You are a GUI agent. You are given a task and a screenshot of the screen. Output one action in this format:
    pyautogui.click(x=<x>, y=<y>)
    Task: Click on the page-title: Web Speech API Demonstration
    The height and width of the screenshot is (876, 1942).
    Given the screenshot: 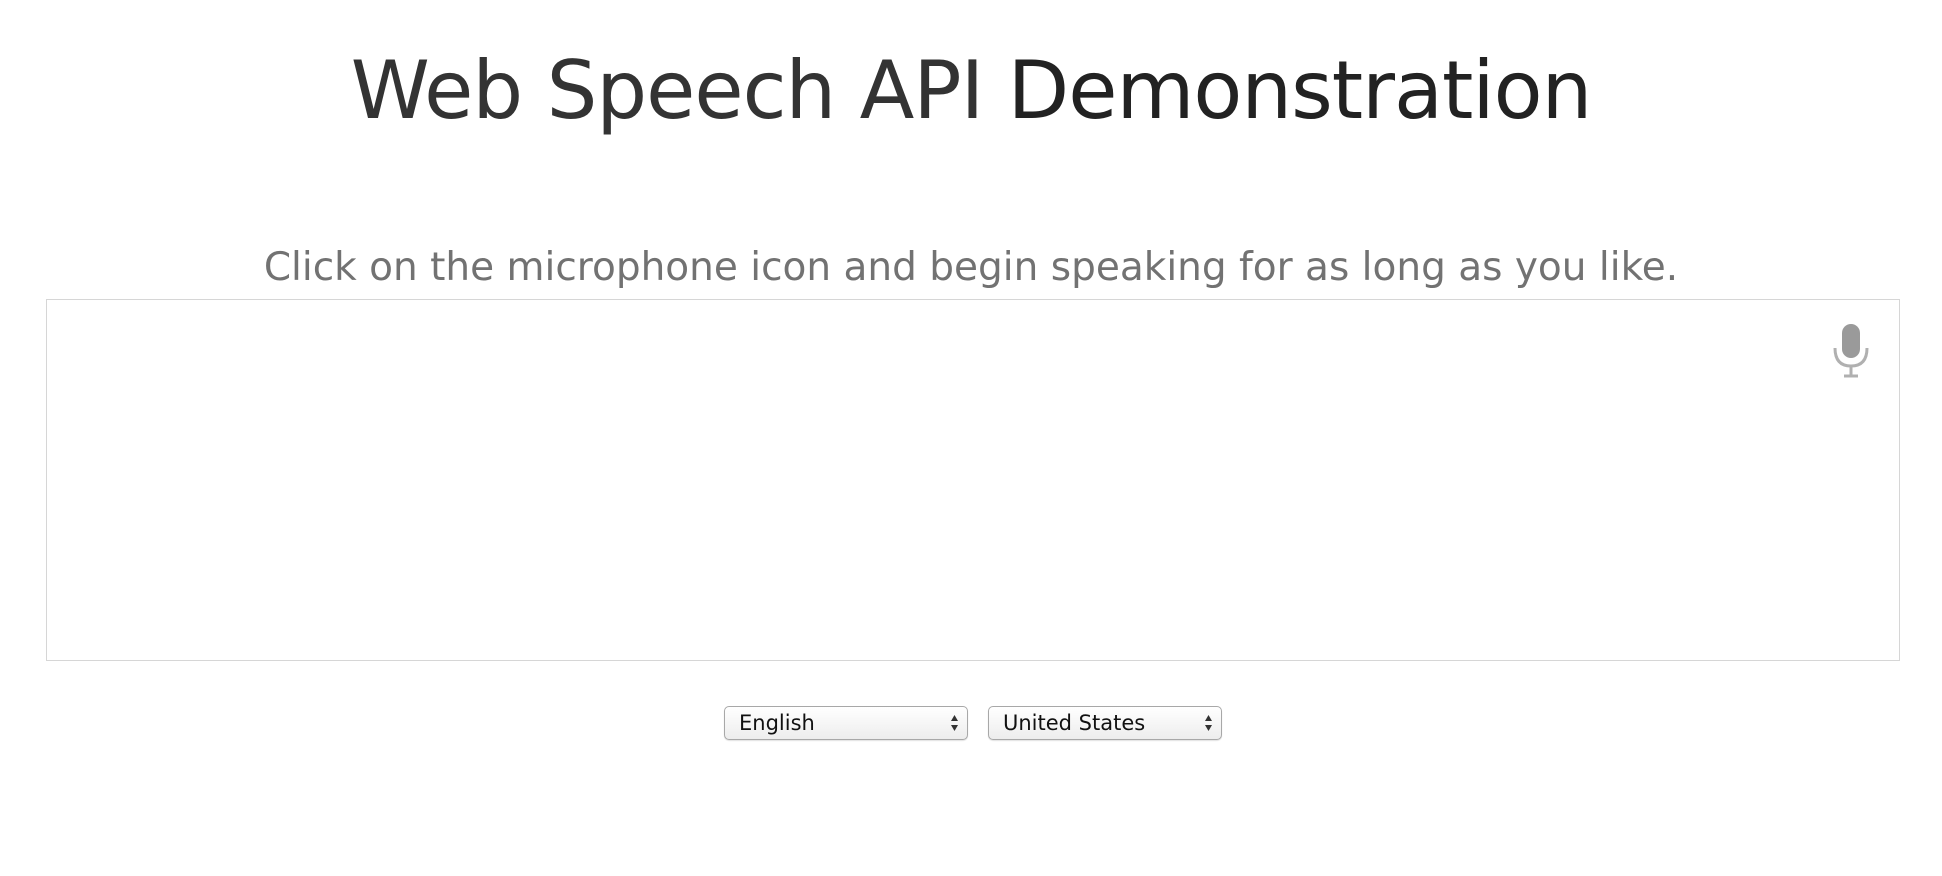 What is the action you would take?
    pyautogui.click(x=971, y=91)
    